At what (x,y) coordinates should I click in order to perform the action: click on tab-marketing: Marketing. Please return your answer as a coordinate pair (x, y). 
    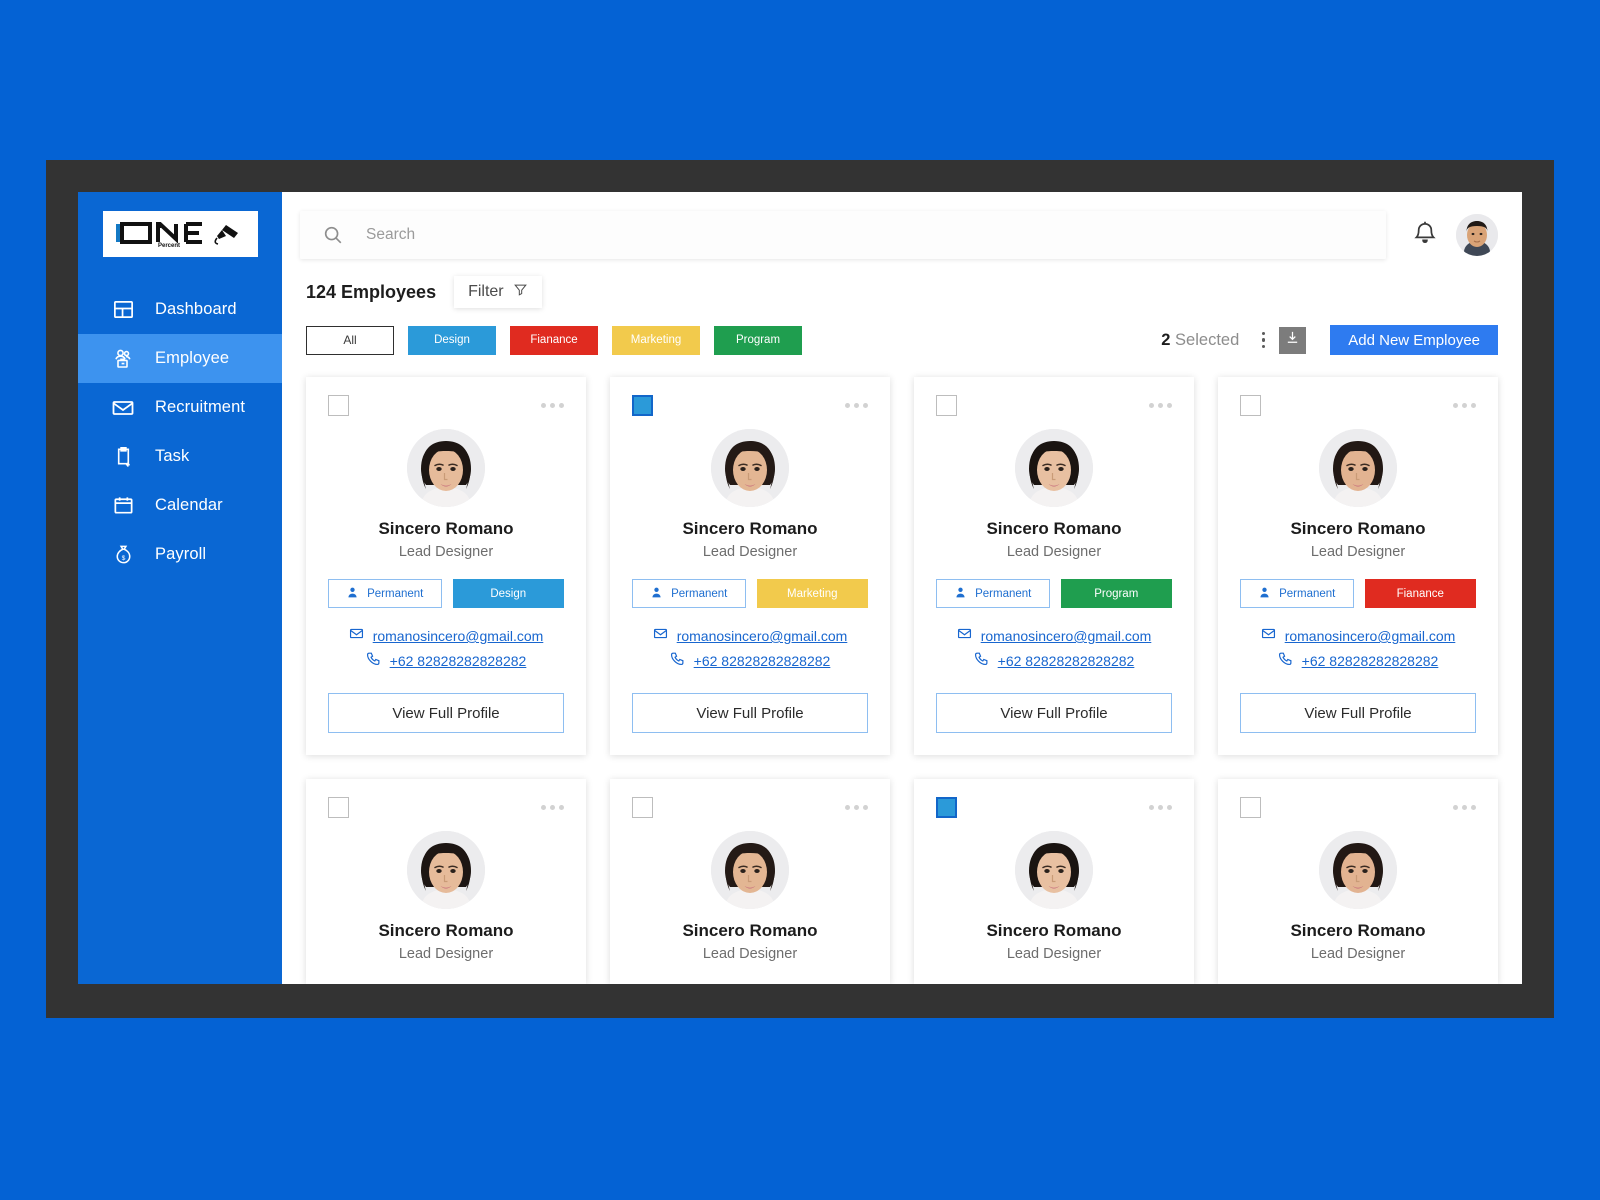
    Looking at the image, I should click on (656, 340).